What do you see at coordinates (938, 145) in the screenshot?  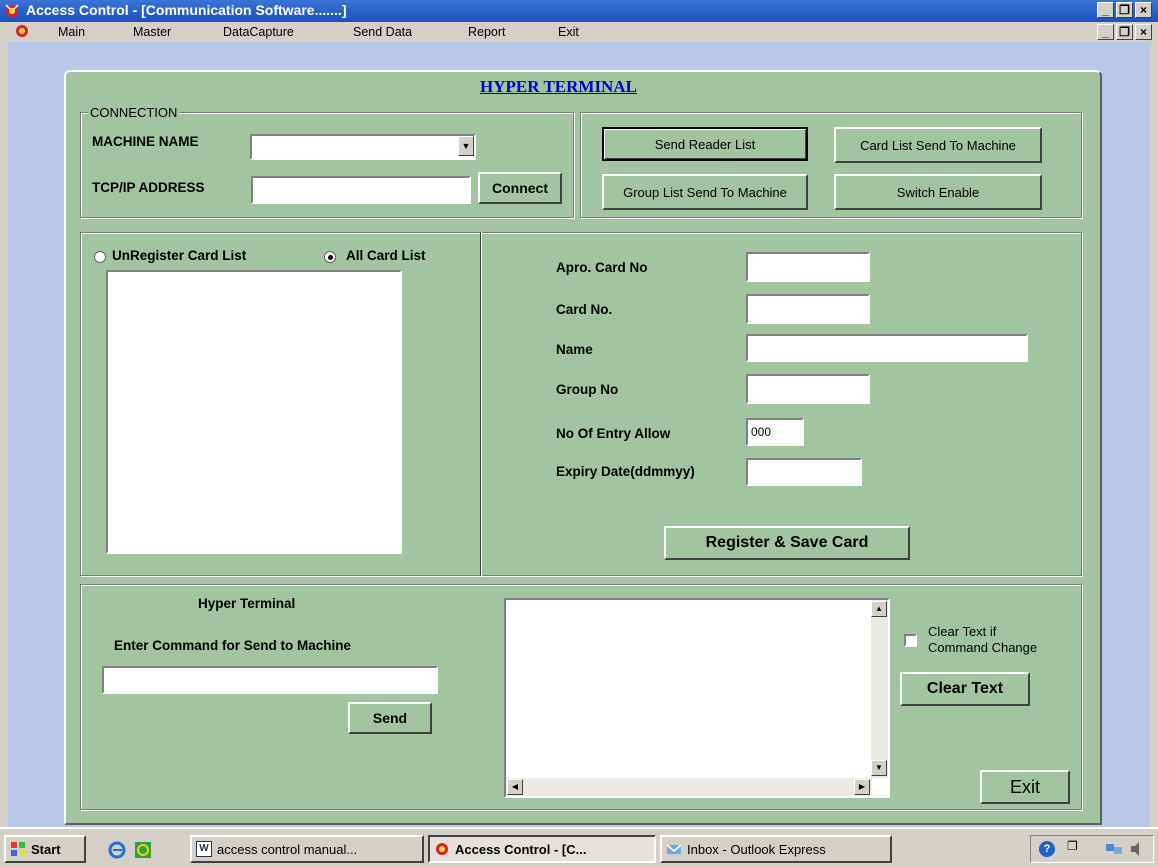 I see `card-list-send-button: Card List Send To Machine` at bounding box center [938, 145].